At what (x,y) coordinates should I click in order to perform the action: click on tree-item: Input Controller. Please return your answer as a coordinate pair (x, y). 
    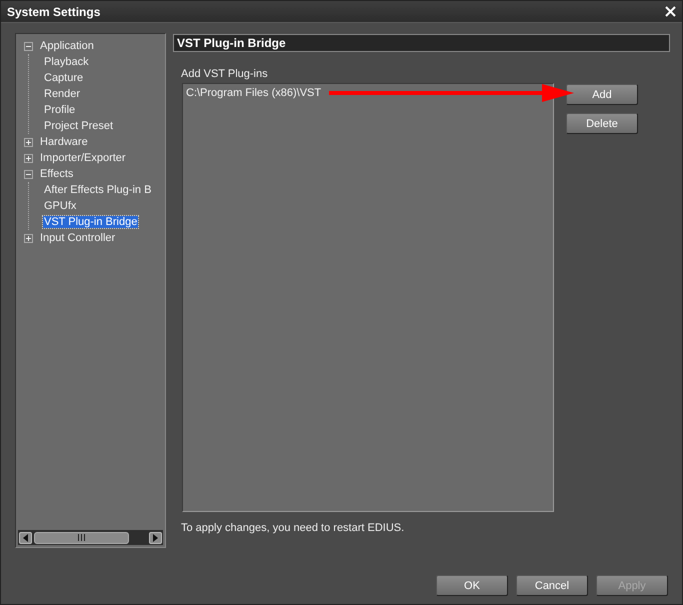
    Looking at the image, I should click on (77, 238).